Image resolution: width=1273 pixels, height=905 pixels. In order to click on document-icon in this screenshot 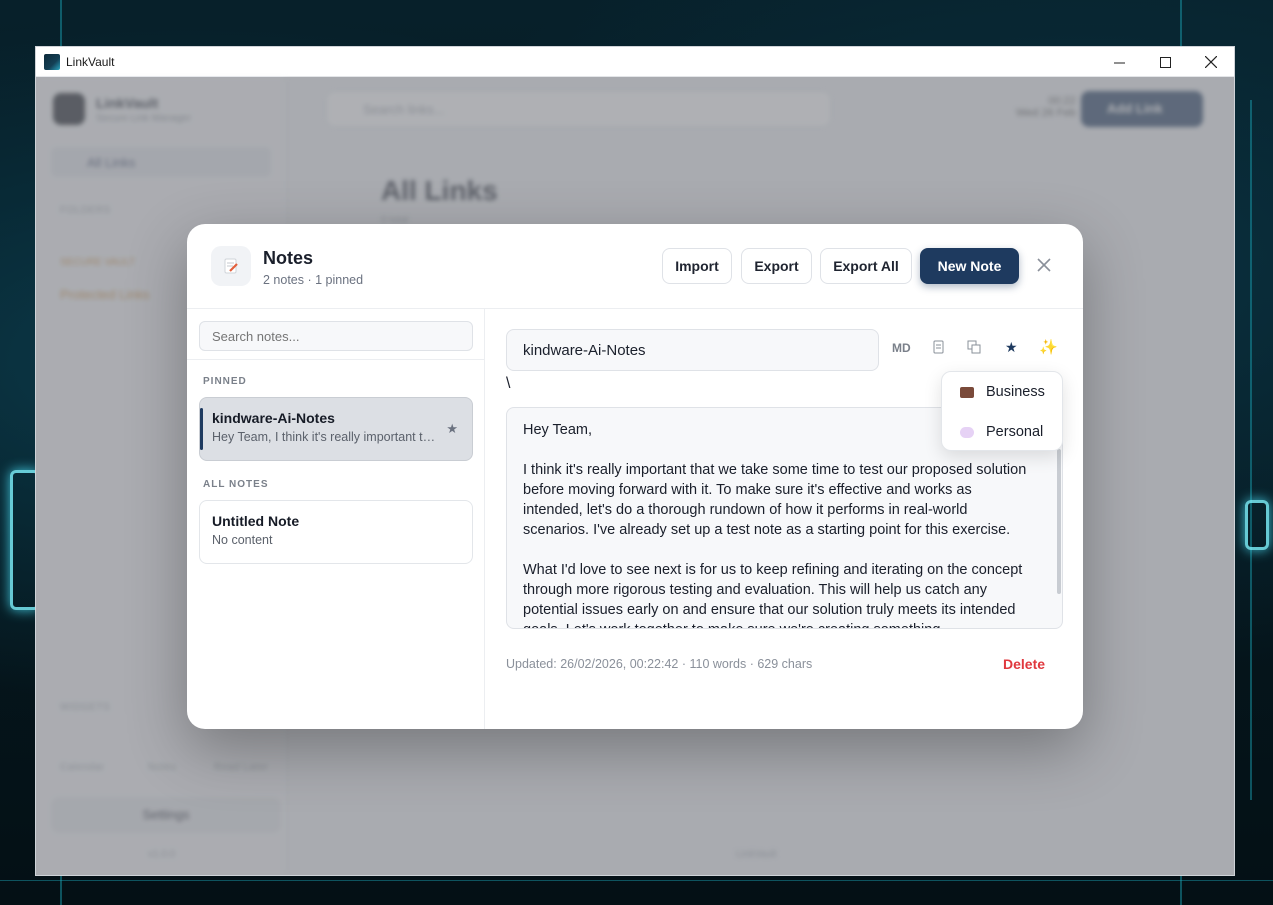, I will do `click(938, 347)`.